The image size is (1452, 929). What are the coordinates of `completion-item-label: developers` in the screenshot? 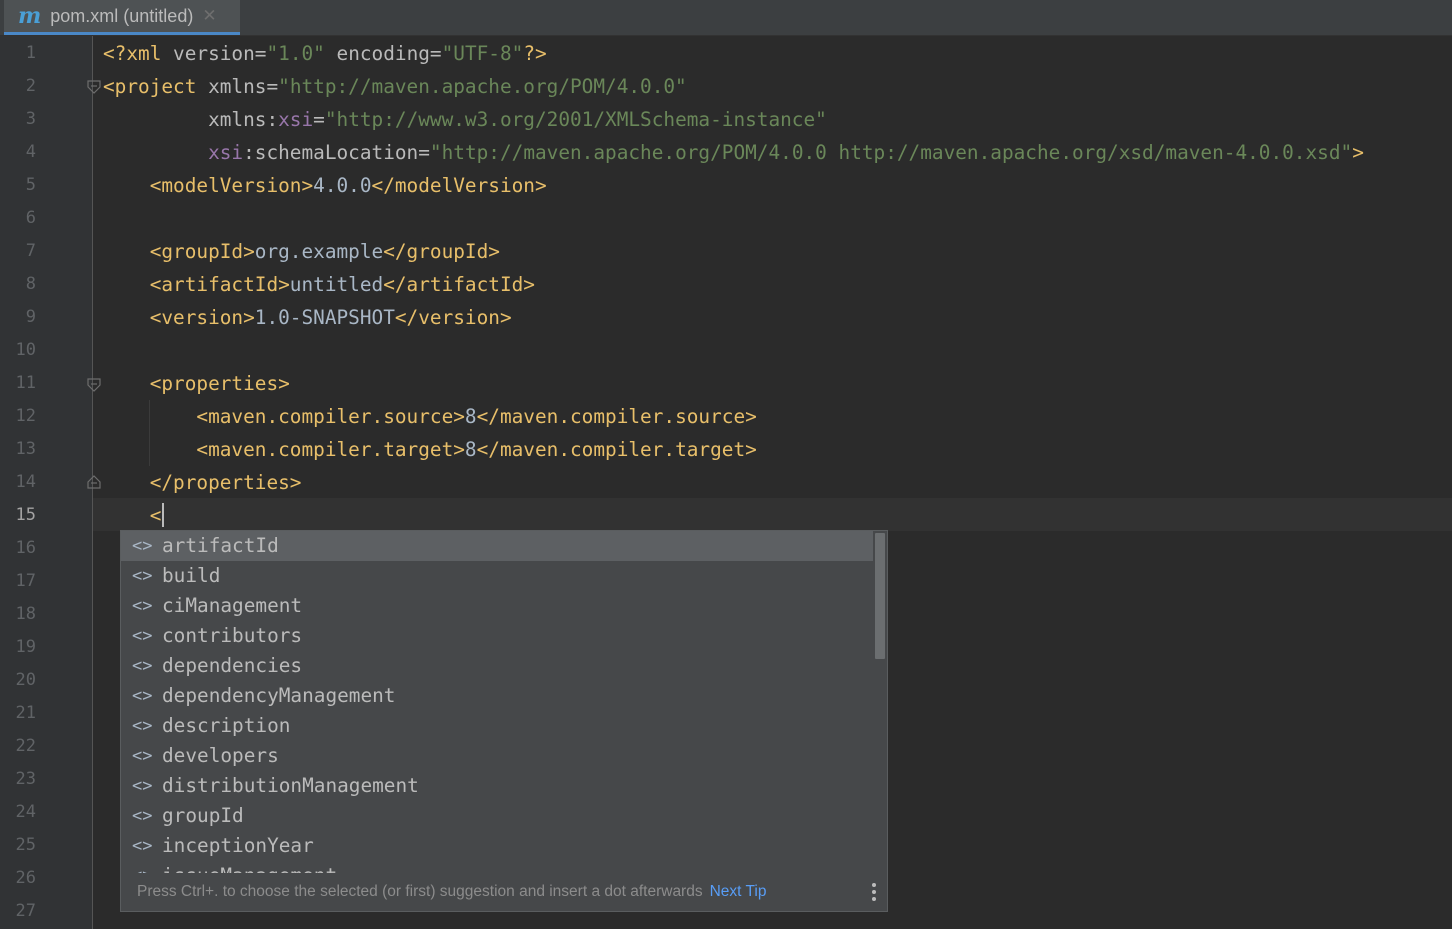 It's located at (220, 755).